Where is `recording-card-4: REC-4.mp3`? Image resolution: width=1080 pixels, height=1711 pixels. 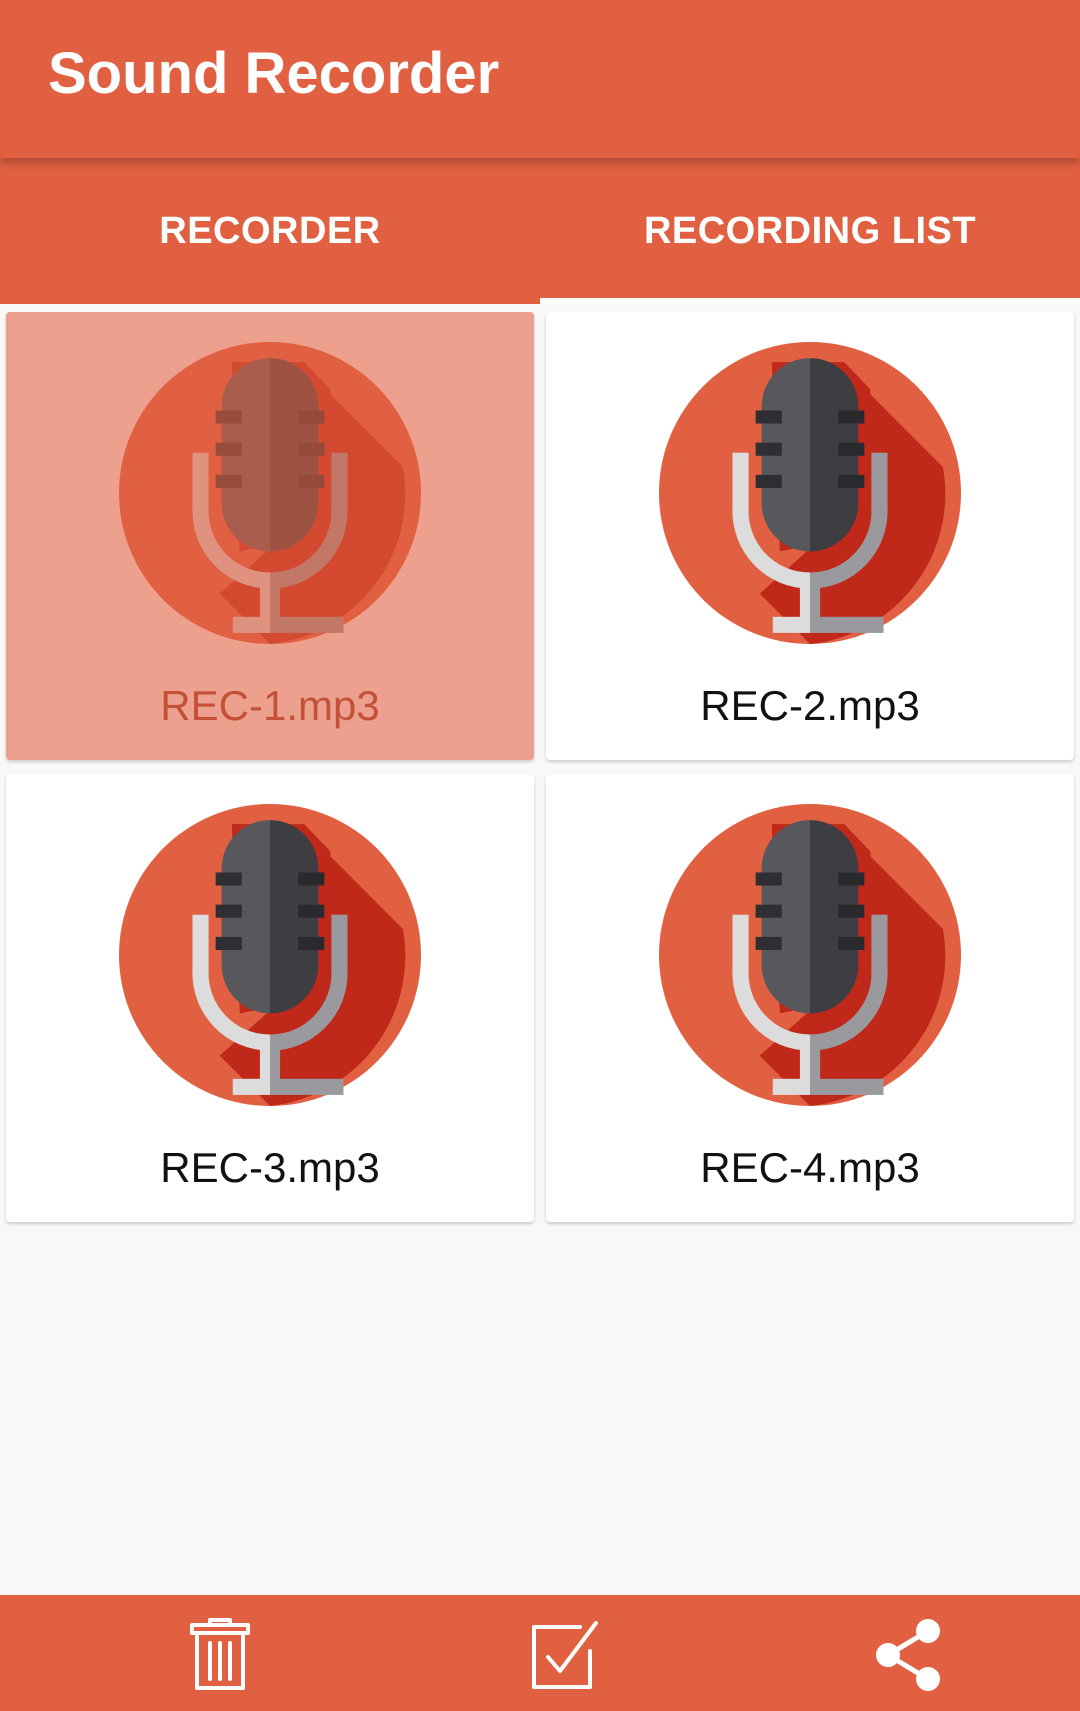
recording-card-4: REC-4.mp3 is located at coordinates (810, 998).